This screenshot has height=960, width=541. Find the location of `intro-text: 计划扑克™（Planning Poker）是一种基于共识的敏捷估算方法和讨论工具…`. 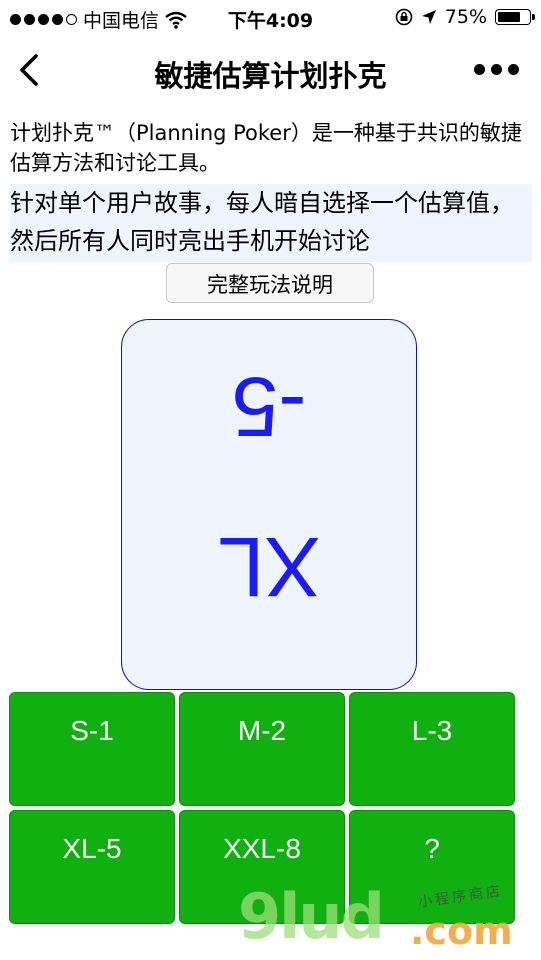

intro-text: 计划扑克™（Planning Poker）是一种基于共识的敏捷估算方法和讨论工具… is located at coordinates (266, 148).